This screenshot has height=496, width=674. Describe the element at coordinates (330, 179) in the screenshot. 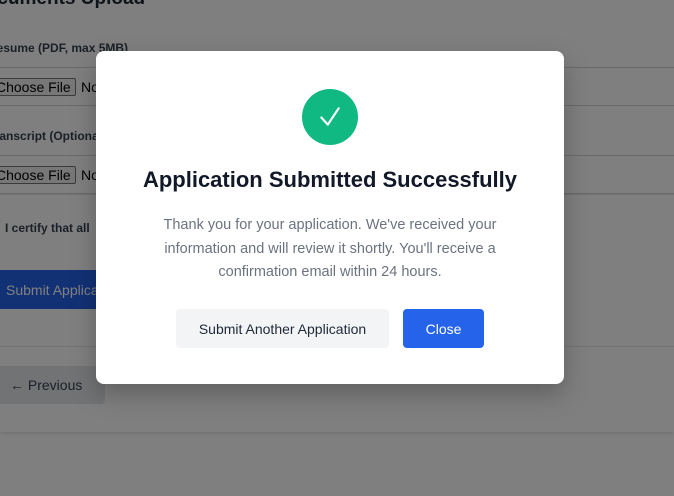

I see `modal-title: Application Submitted Successfully` at that location.